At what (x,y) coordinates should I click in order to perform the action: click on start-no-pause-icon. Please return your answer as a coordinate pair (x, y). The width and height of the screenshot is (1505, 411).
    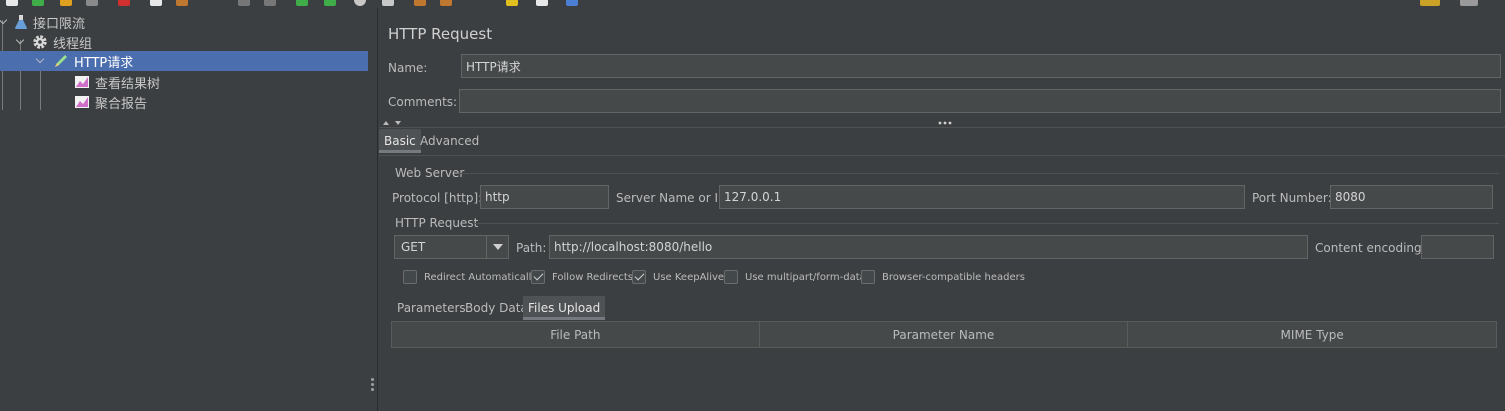
    Looking at the image, I should click on (330, 3).